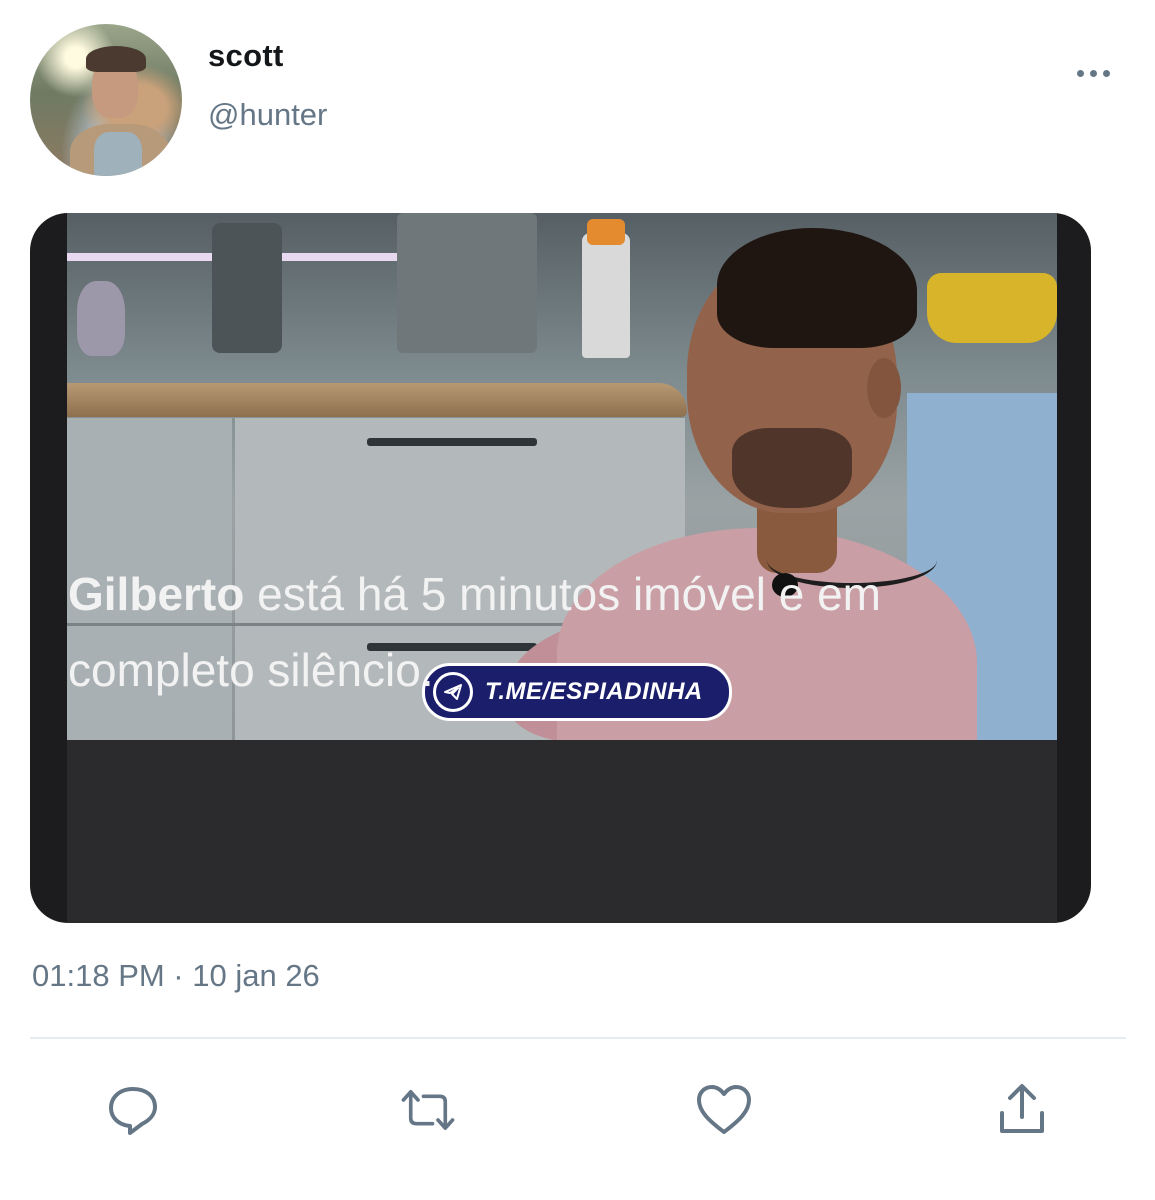 The image size is (1155, 1200). I want to click on heart-icon, so click(724, 1109).